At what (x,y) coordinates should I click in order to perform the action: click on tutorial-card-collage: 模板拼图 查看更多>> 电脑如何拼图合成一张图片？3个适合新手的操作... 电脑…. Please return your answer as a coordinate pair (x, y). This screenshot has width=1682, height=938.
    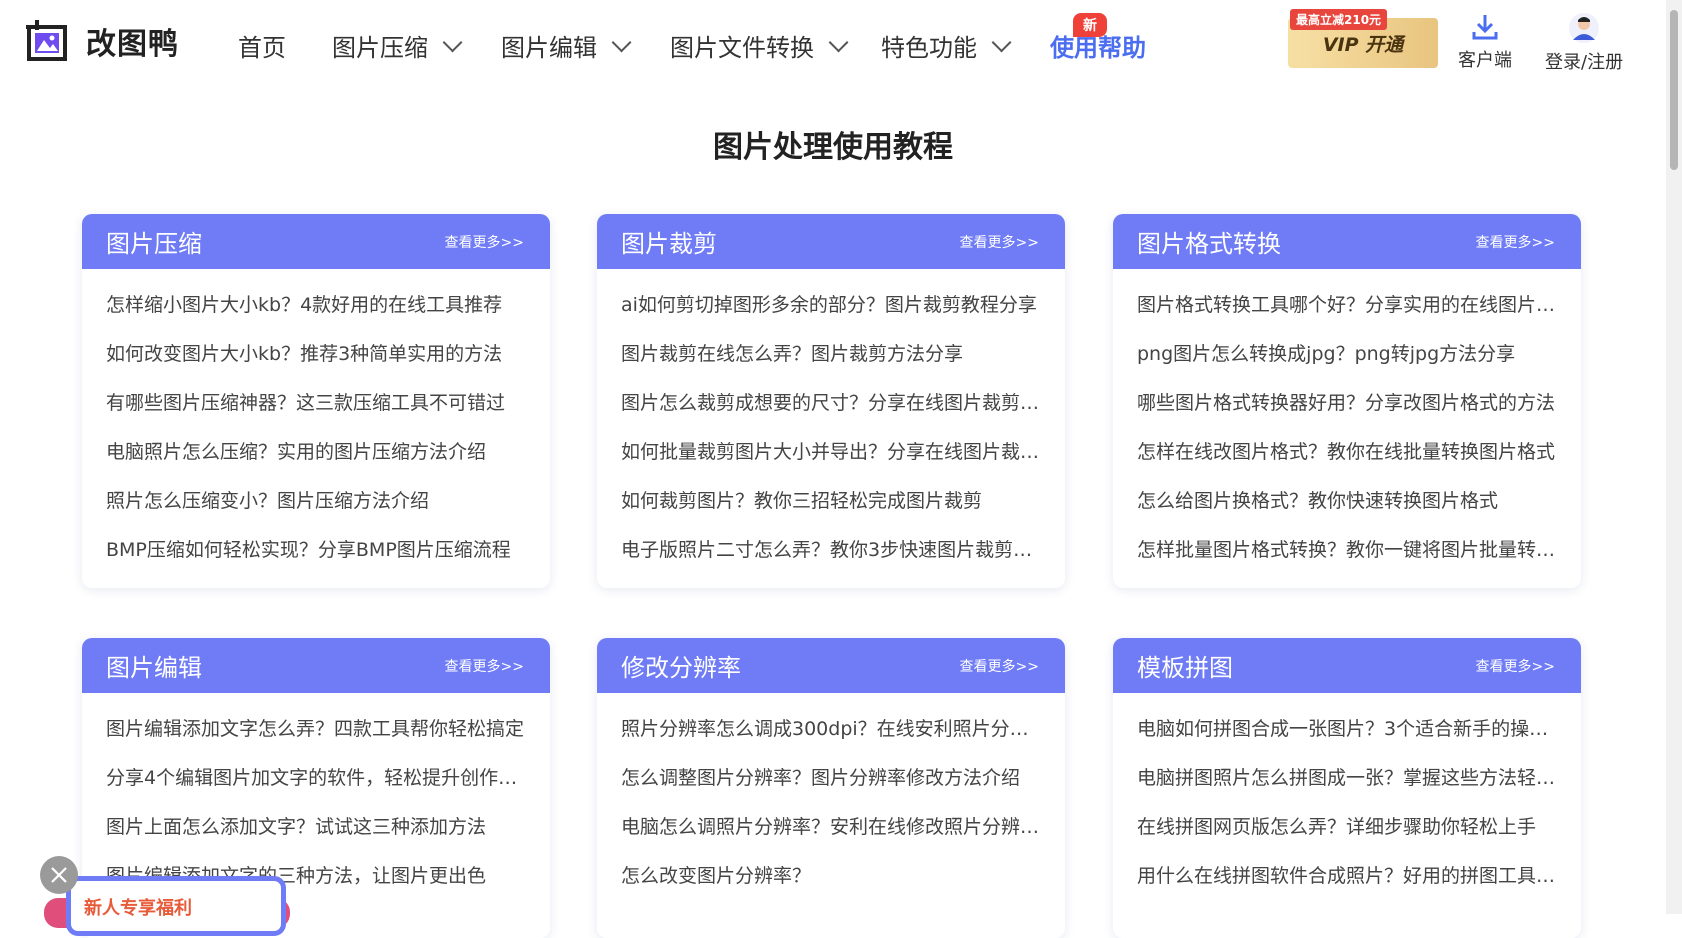
    Looking at the image, I should click on (1347, 788).